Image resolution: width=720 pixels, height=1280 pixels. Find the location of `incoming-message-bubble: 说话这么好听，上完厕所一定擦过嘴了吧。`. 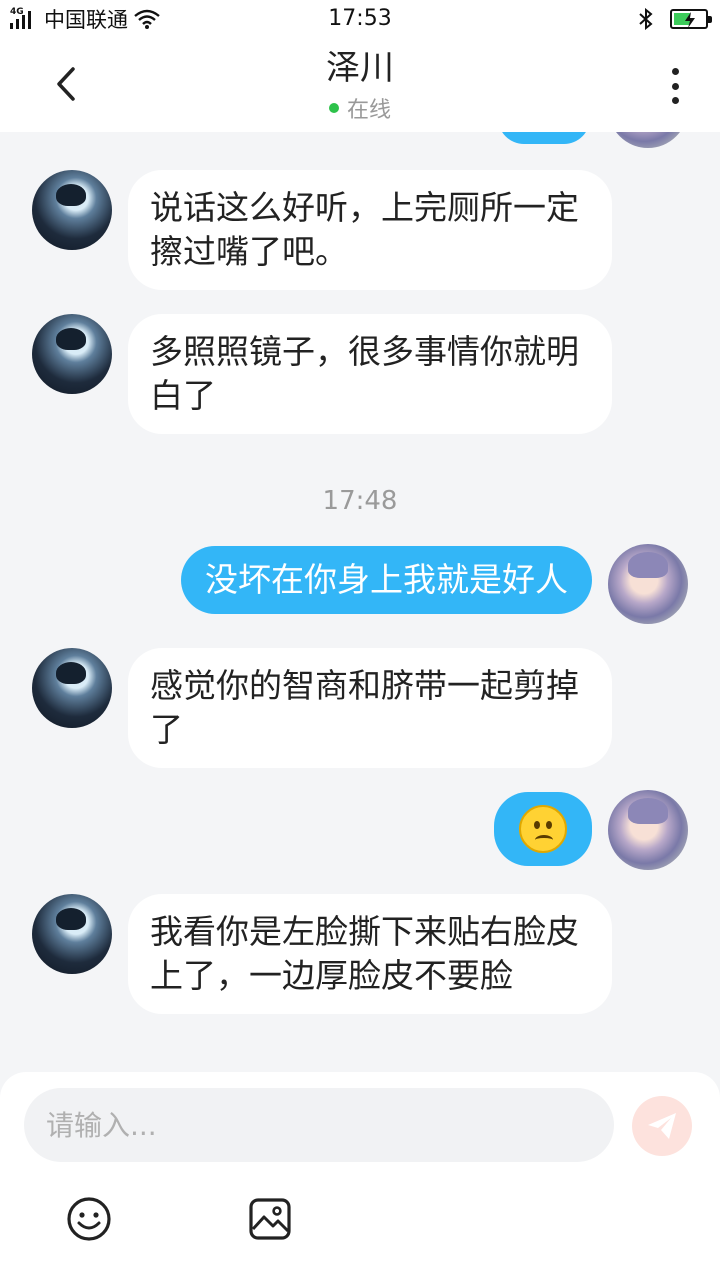

incoming-message-bubble: 说话这么好听，上完厕所一定擦过嘴了吧。 is located at coordinates (370, 230).